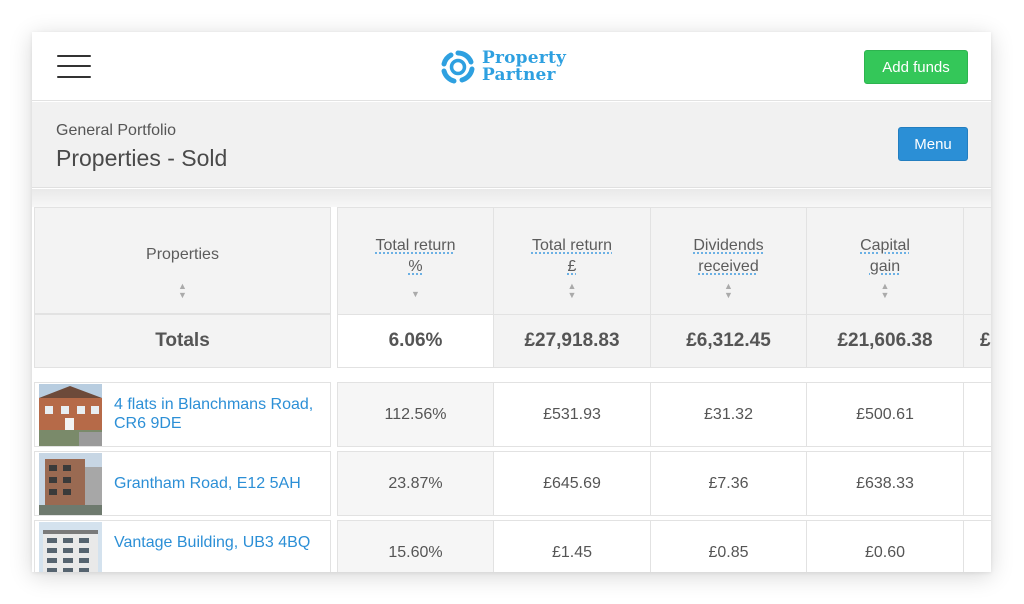 The image size is (1024, 604). Describe the element at coordinates (885, 414) in the screenshot. I see `table-cell: £500.61` at that location.